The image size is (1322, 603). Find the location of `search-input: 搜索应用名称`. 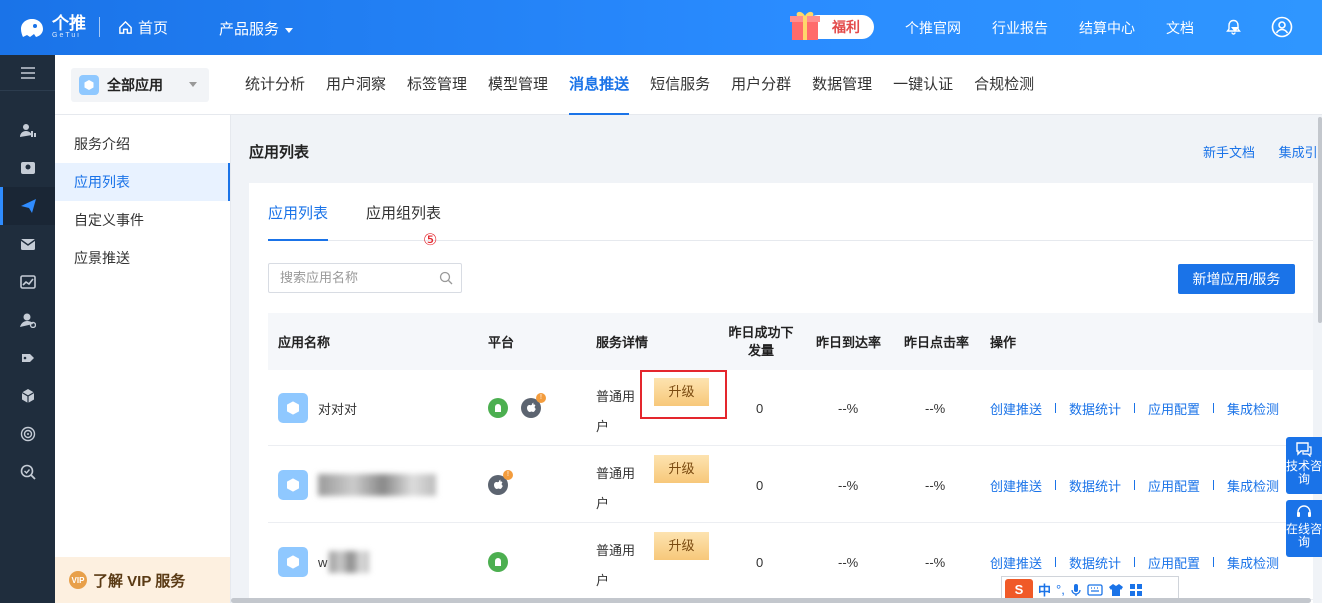

search-input: 搜索应用名称 is located at coordinates (365, 278).